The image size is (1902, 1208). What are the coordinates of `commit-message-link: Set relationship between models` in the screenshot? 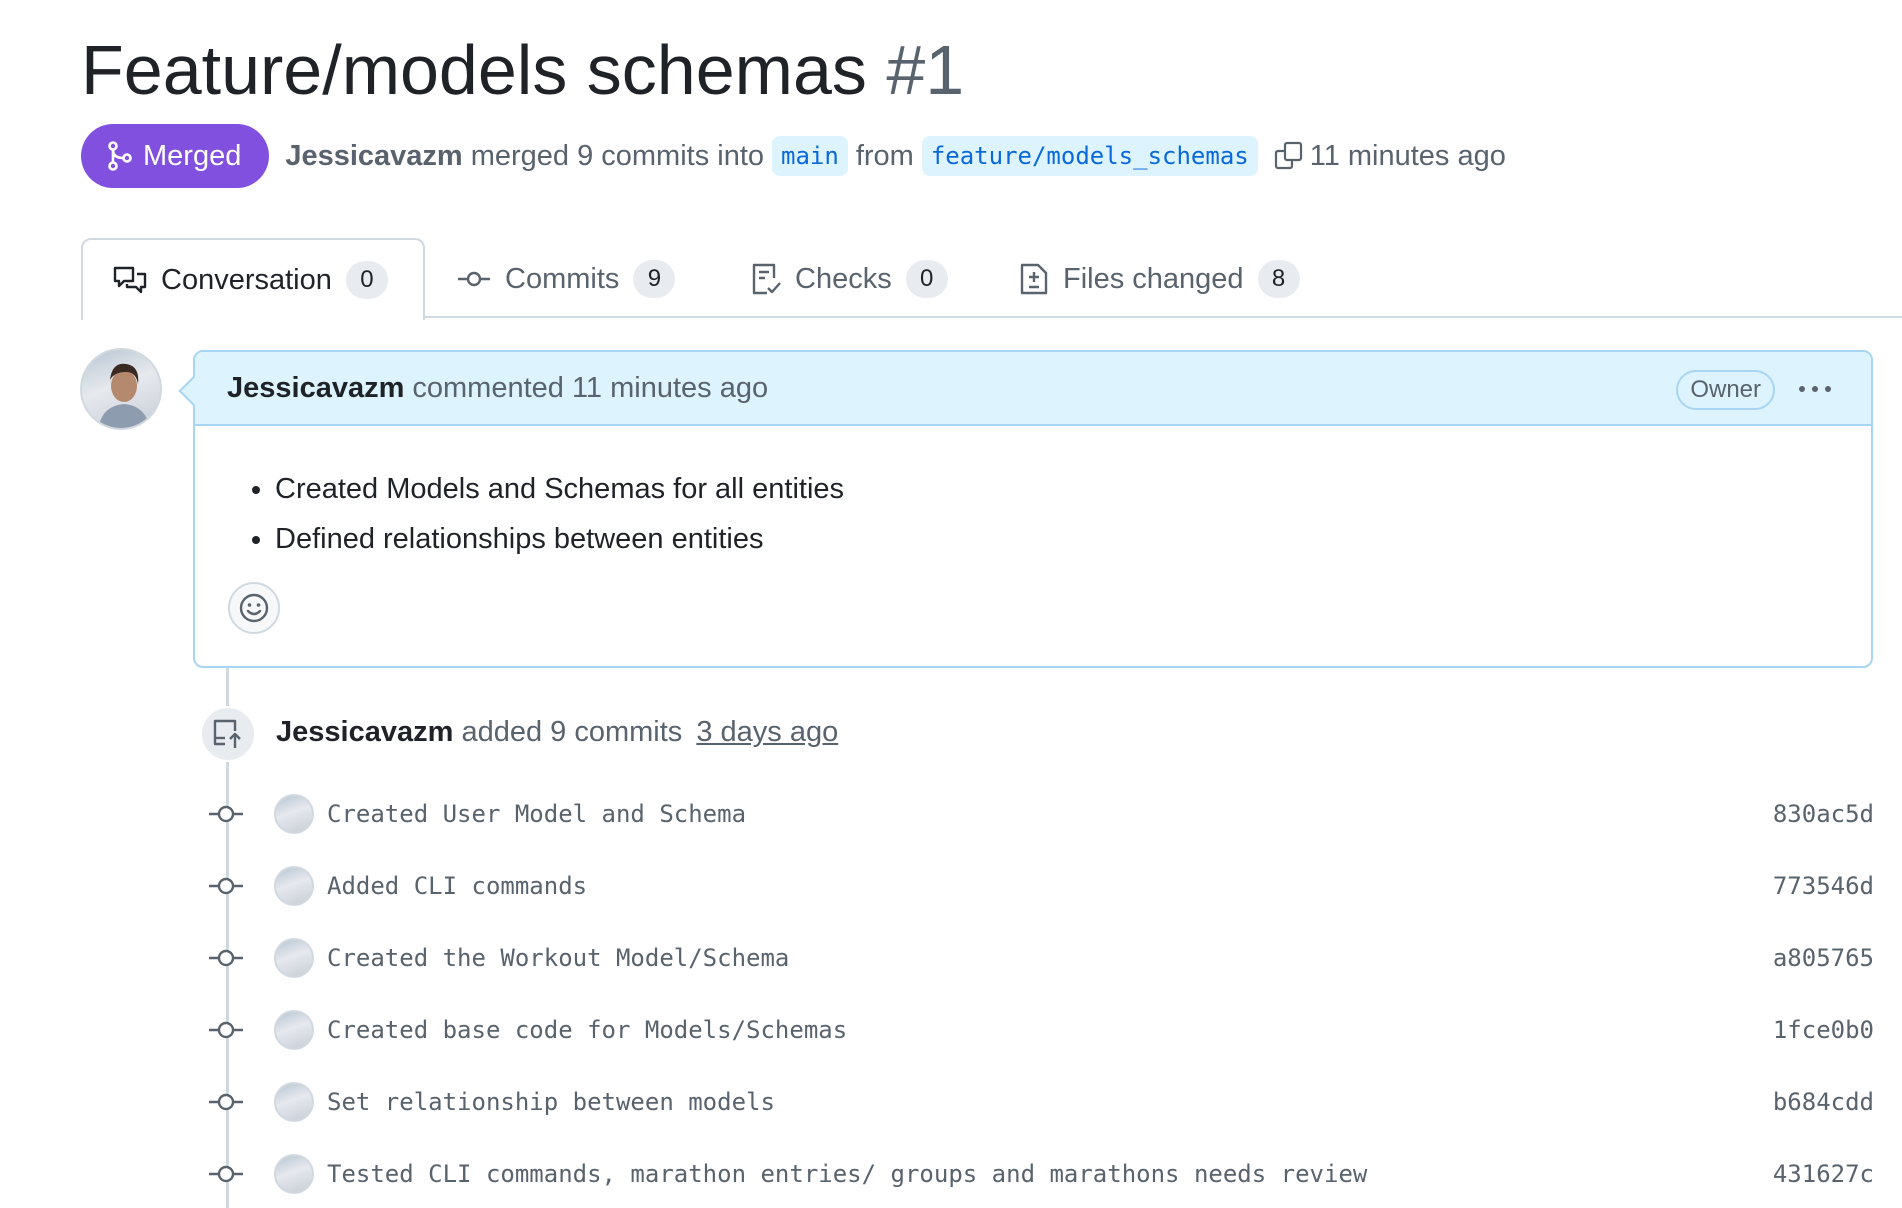 It's located at (551, 1102).